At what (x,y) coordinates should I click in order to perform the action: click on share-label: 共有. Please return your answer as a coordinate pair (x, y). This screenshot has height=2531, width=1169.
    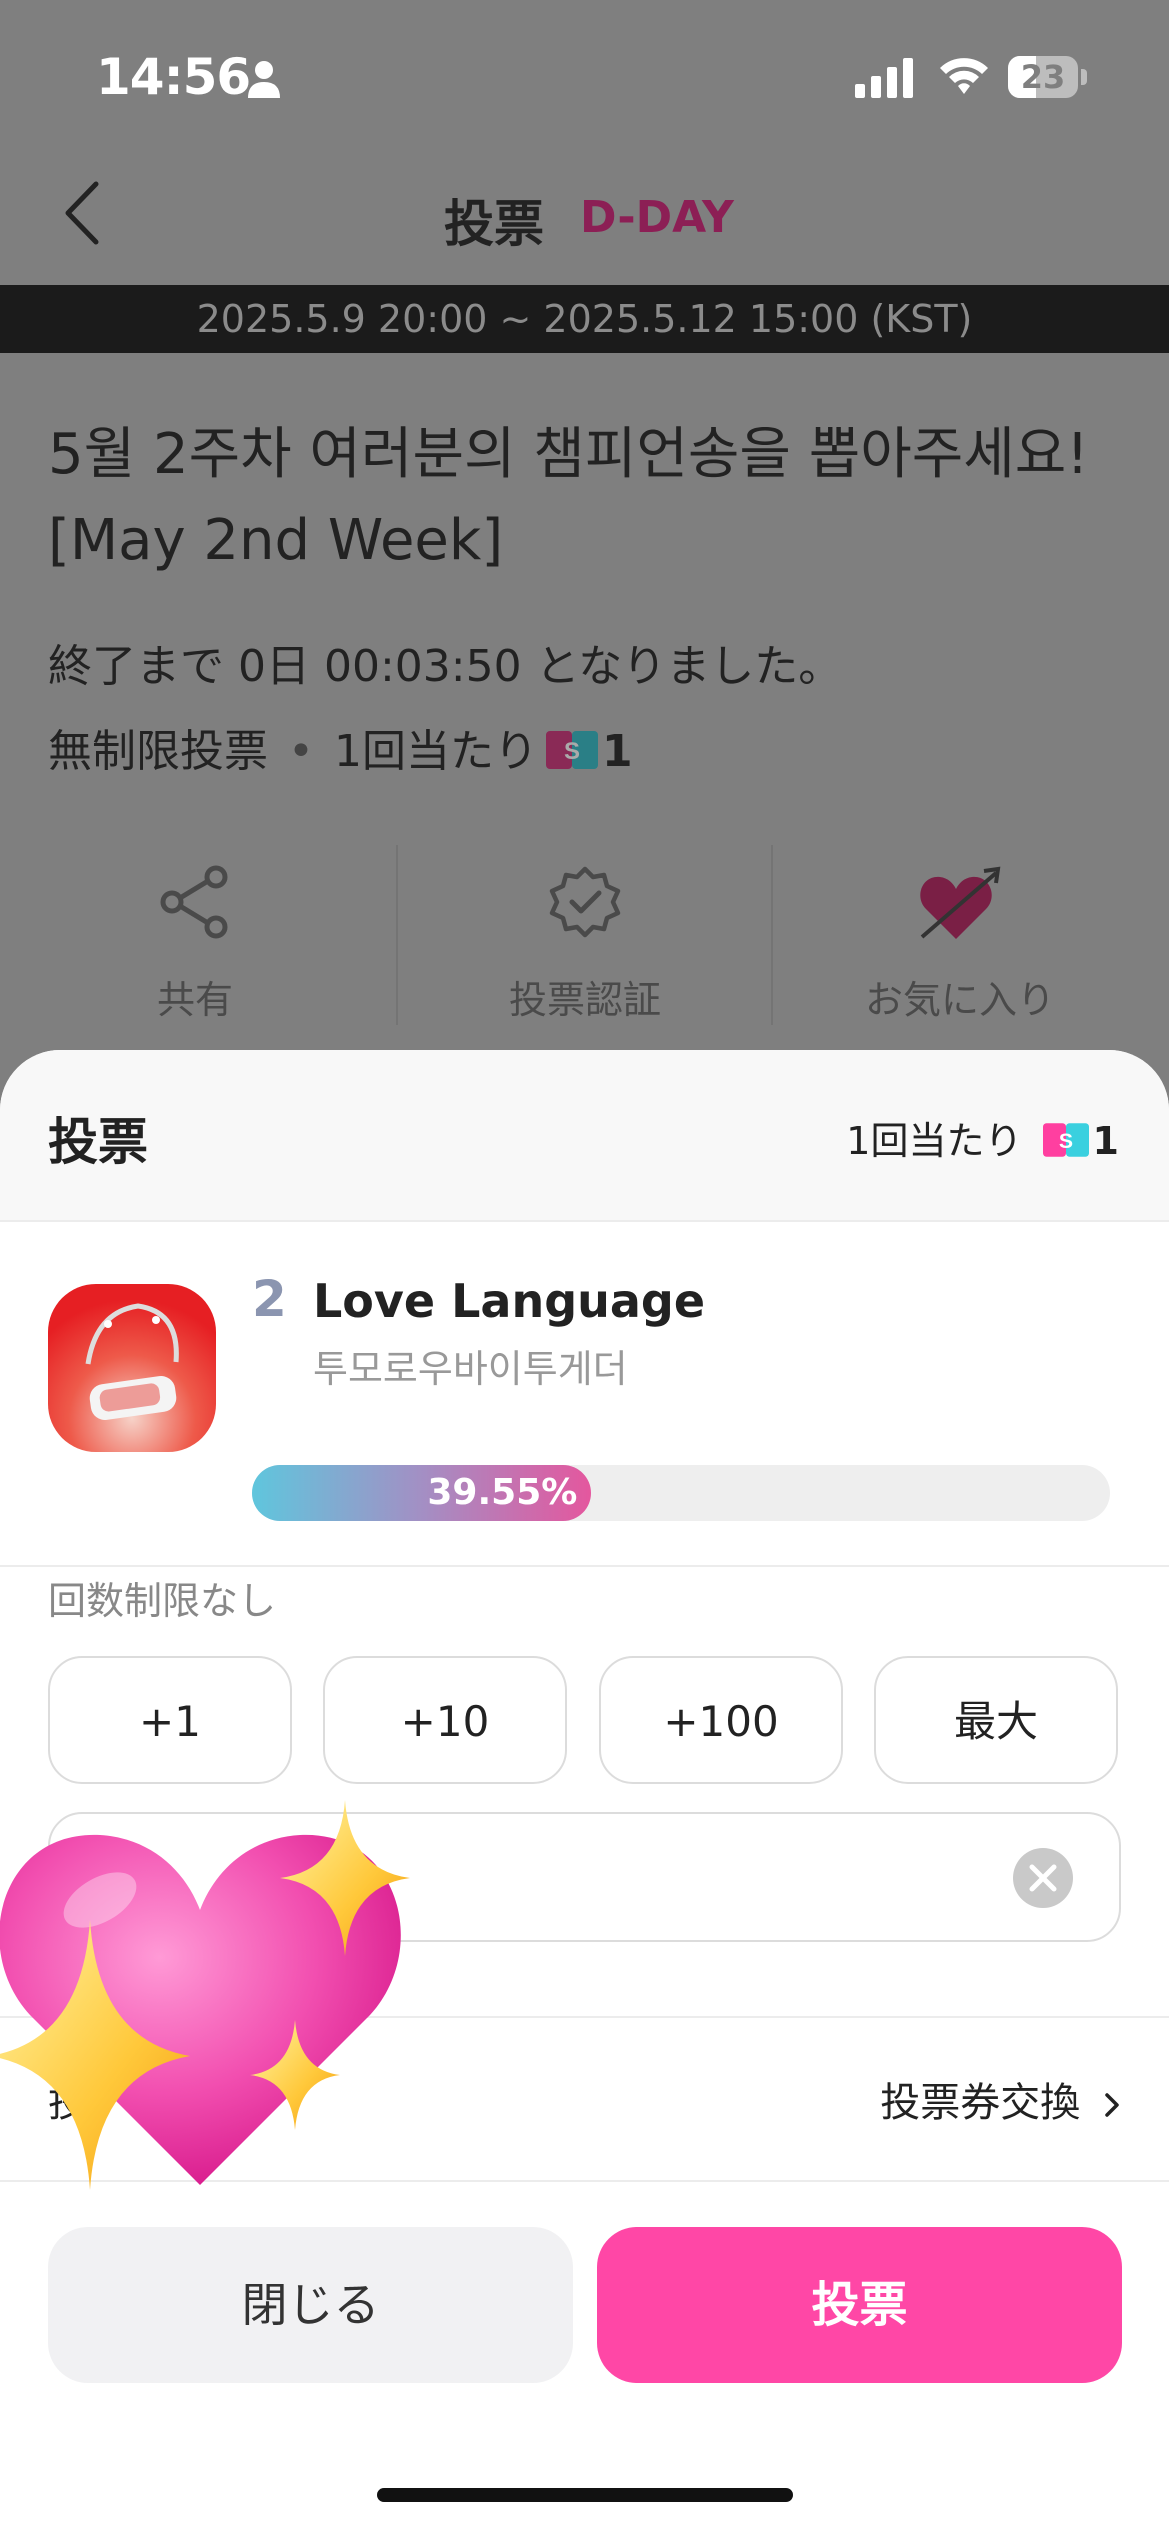
    Looking at the image, I should click on (194, 1000).